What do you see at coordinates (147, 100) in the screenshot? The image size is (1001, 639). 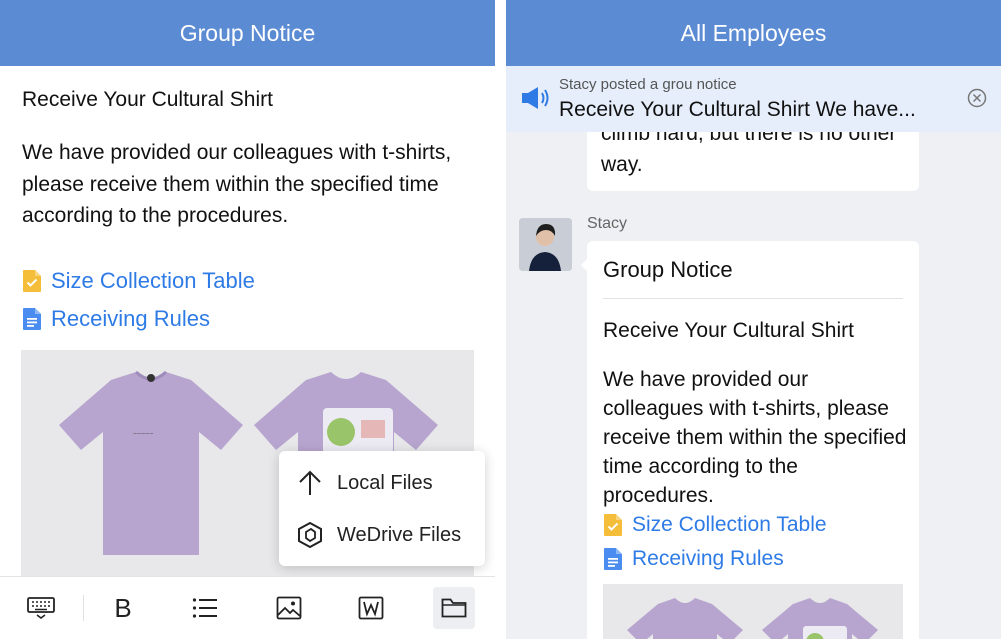 I see `notice-title: Receive Your Cultural Shirt` at bounding box center [147, 100].